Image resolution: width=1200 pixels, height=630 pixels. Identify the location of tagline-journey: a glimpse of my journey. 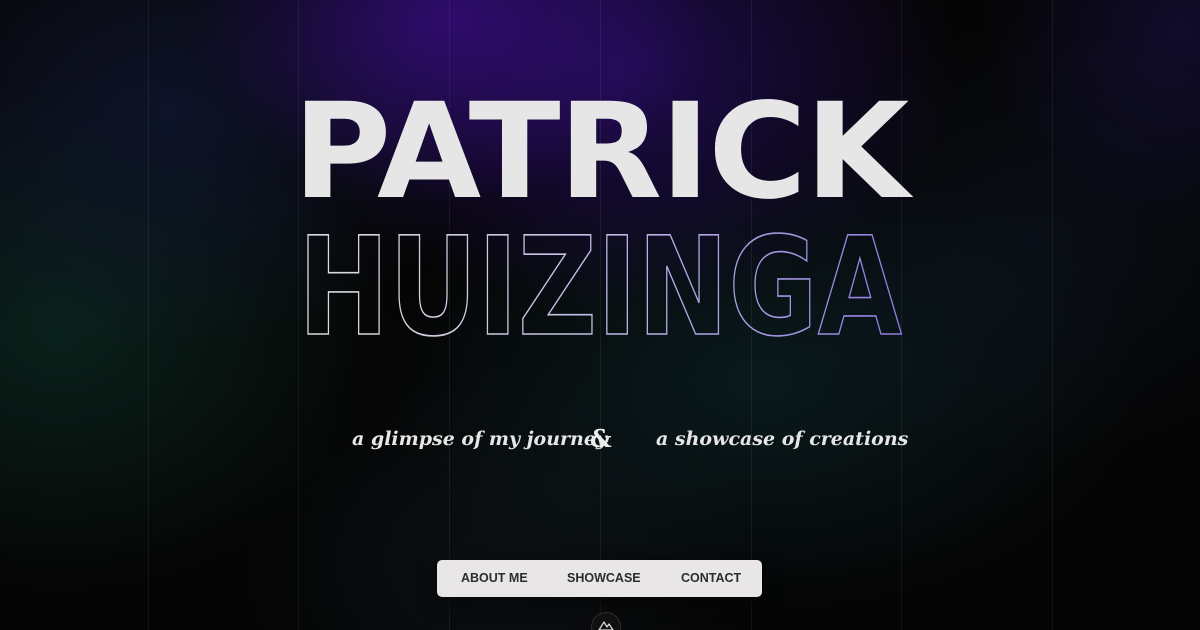
(479, 439).